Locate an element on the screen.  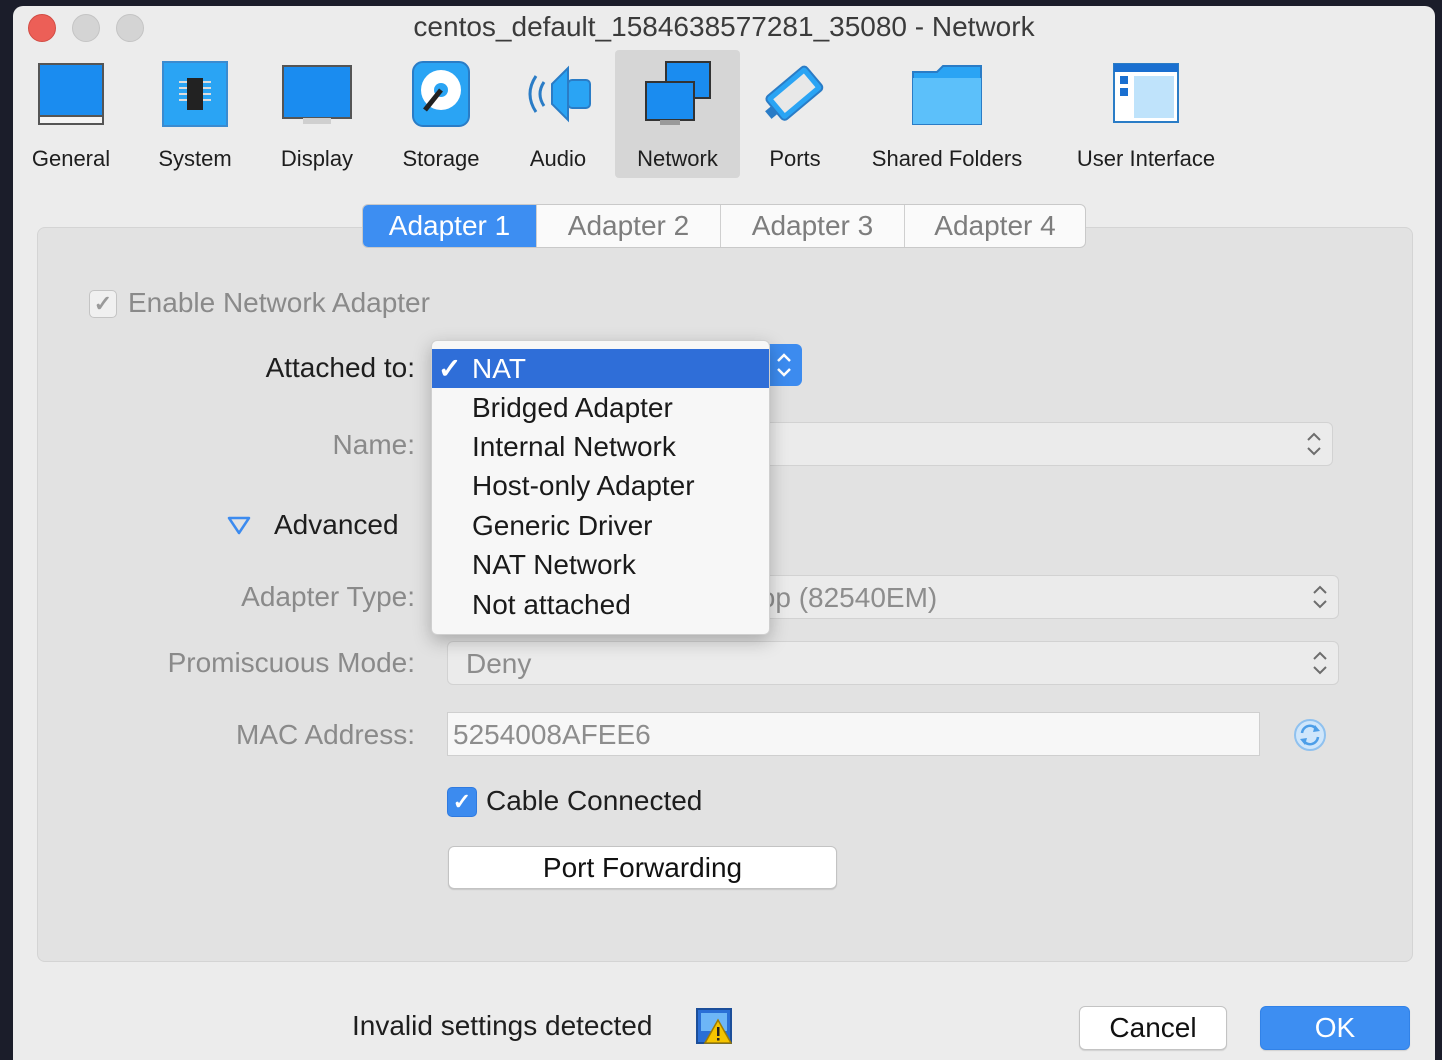
toolbar-network: Network is located at coordinates (677, 114).